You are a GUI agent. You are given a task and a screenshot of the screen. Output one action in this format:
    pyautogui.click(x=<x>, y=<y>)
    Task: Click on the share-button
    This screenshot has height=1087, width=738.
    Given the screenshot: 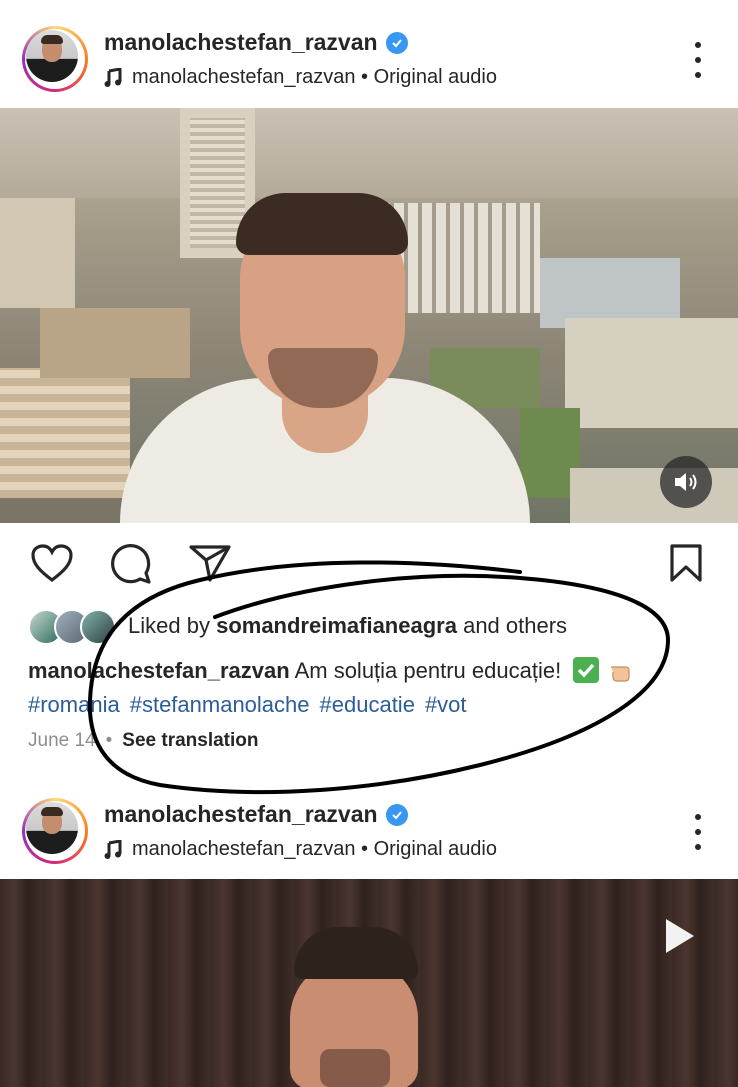 What is the action you would take?
    pyautogui.click(x=210, y=565)
    